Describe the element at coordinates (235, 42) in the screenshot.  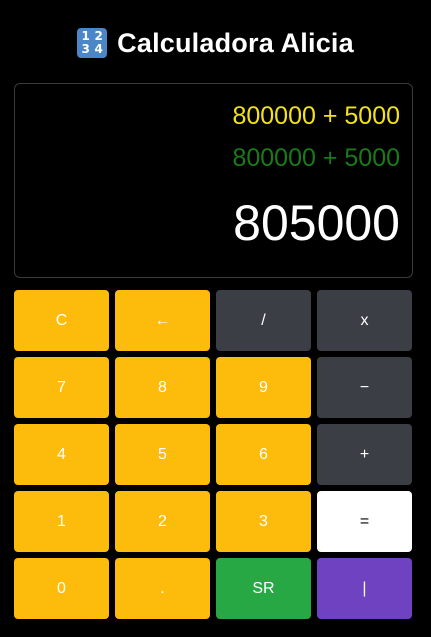
I see `page-title: Calculadora Alicia` at that location.